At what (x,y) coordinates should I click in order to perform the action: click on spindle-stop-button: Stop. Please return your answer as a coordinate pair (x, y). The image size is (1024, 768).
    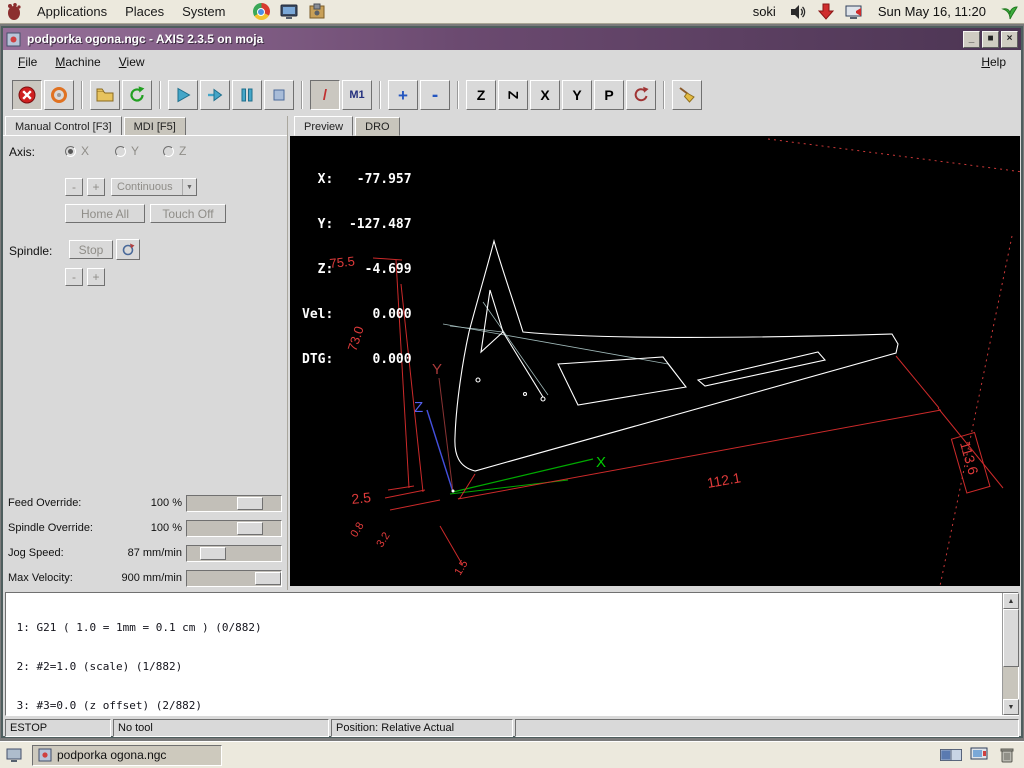
    Looking at the image, I should click on (91, 249).